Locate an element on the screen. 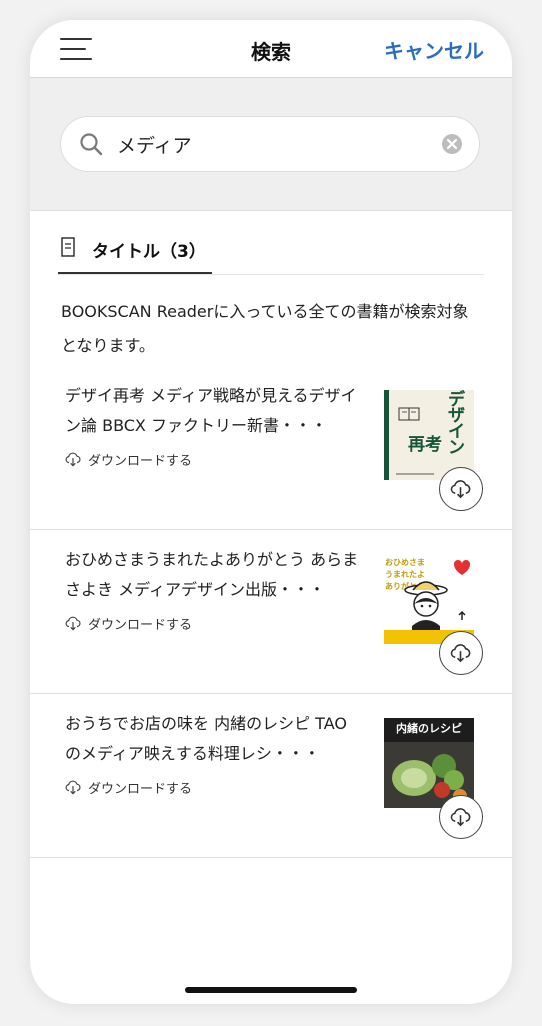  hamburger-menu-icon is located at coordinates (77, 50).